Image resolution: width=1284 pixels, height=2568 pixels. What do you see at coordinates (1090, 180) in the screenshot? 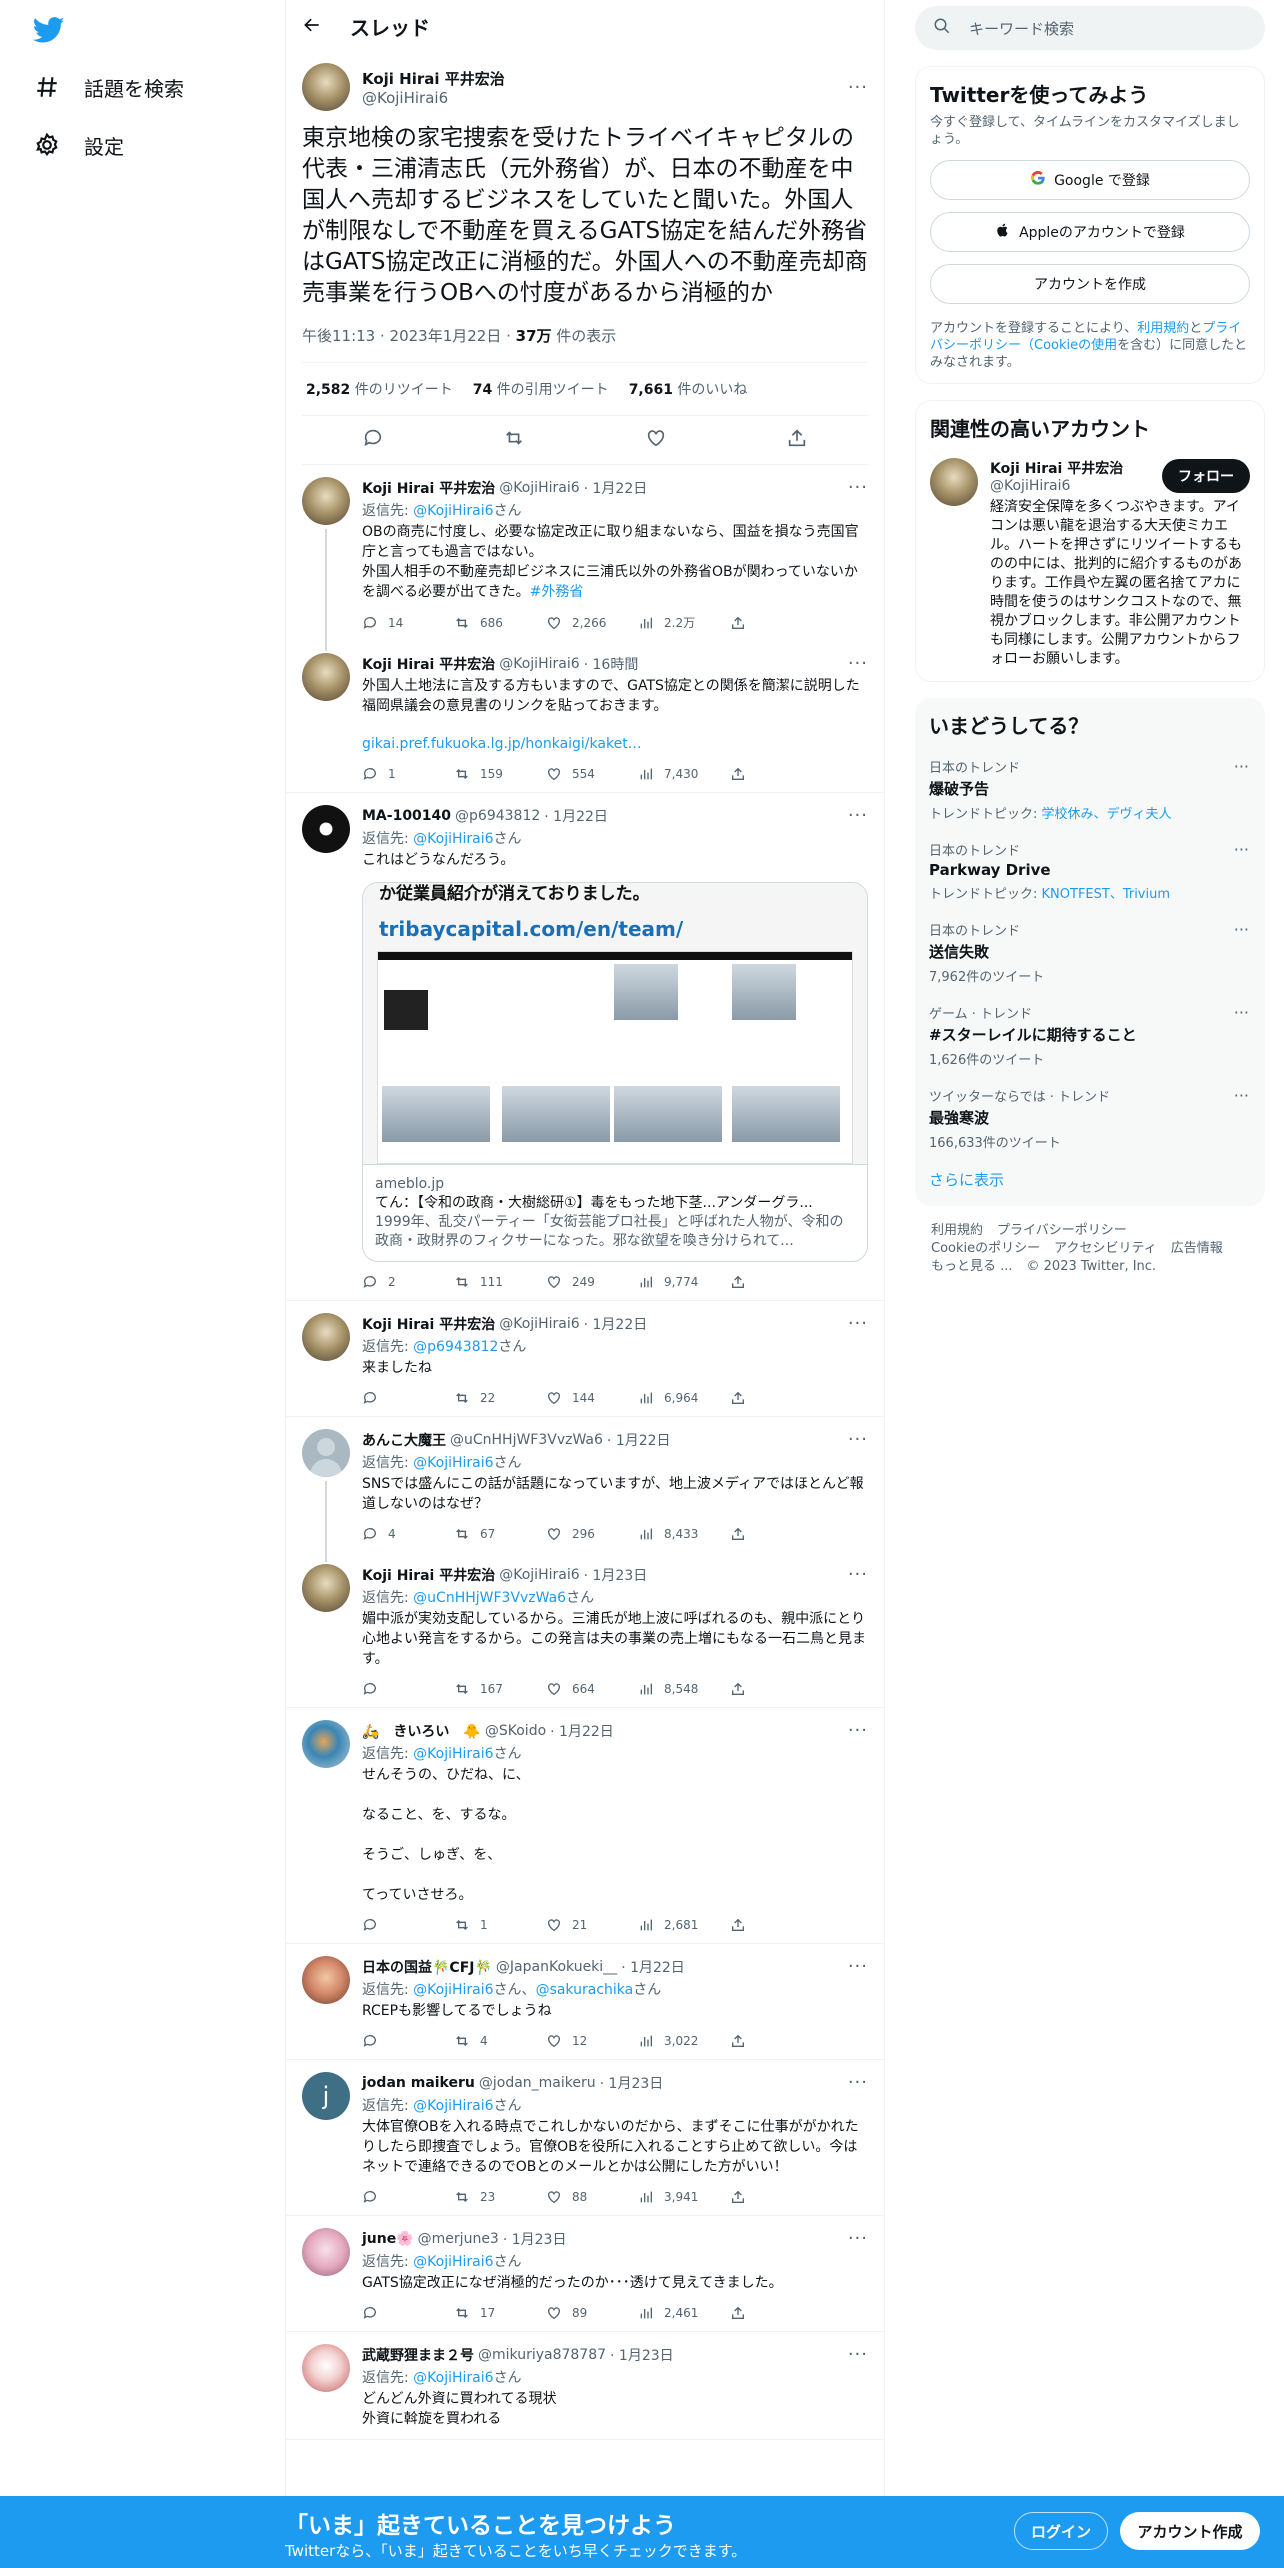
I see `google-signup-button: Google で登録` at bounding box center [1090, 180].